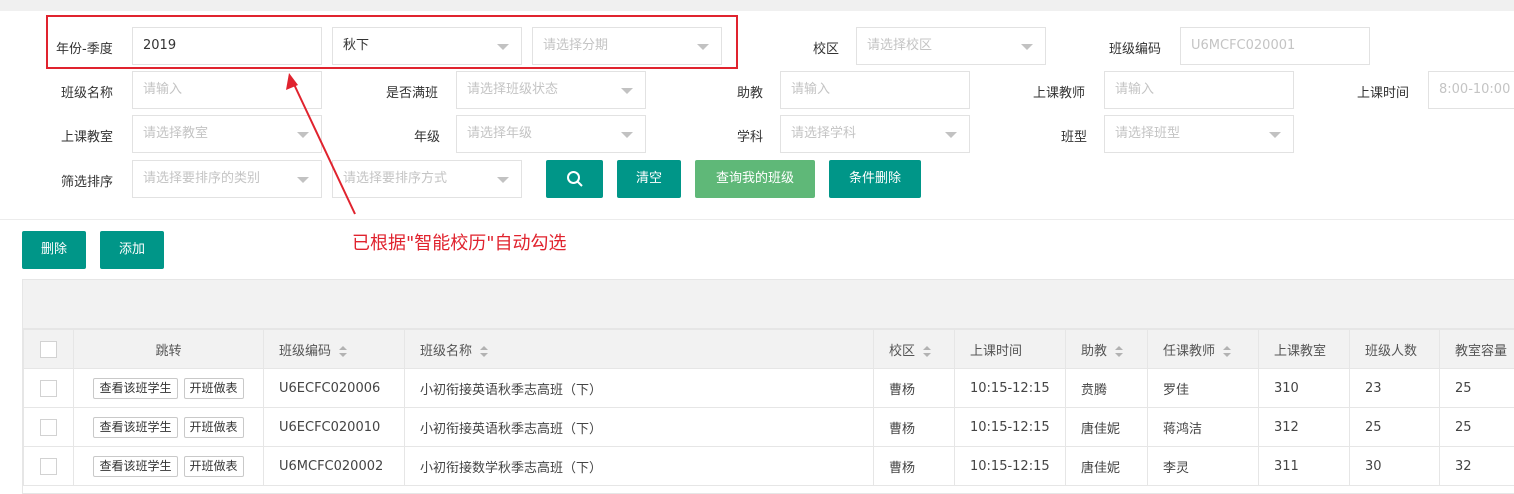 The height and width of the screenshot is (494, 1514). I want to click on cell-class-code: U6MCFC020002, so click(334, 466).